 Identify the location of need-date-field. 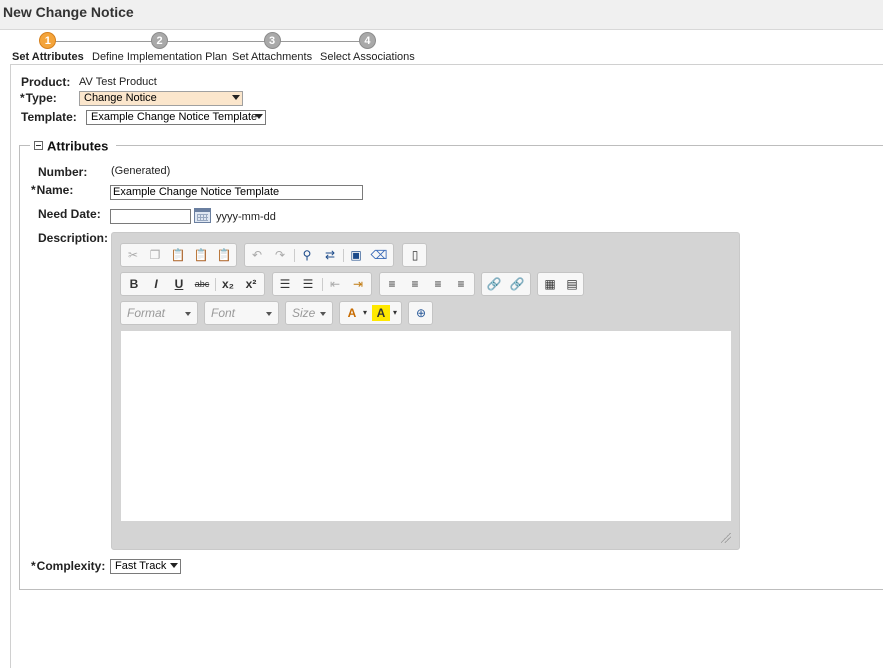
(150, 216).